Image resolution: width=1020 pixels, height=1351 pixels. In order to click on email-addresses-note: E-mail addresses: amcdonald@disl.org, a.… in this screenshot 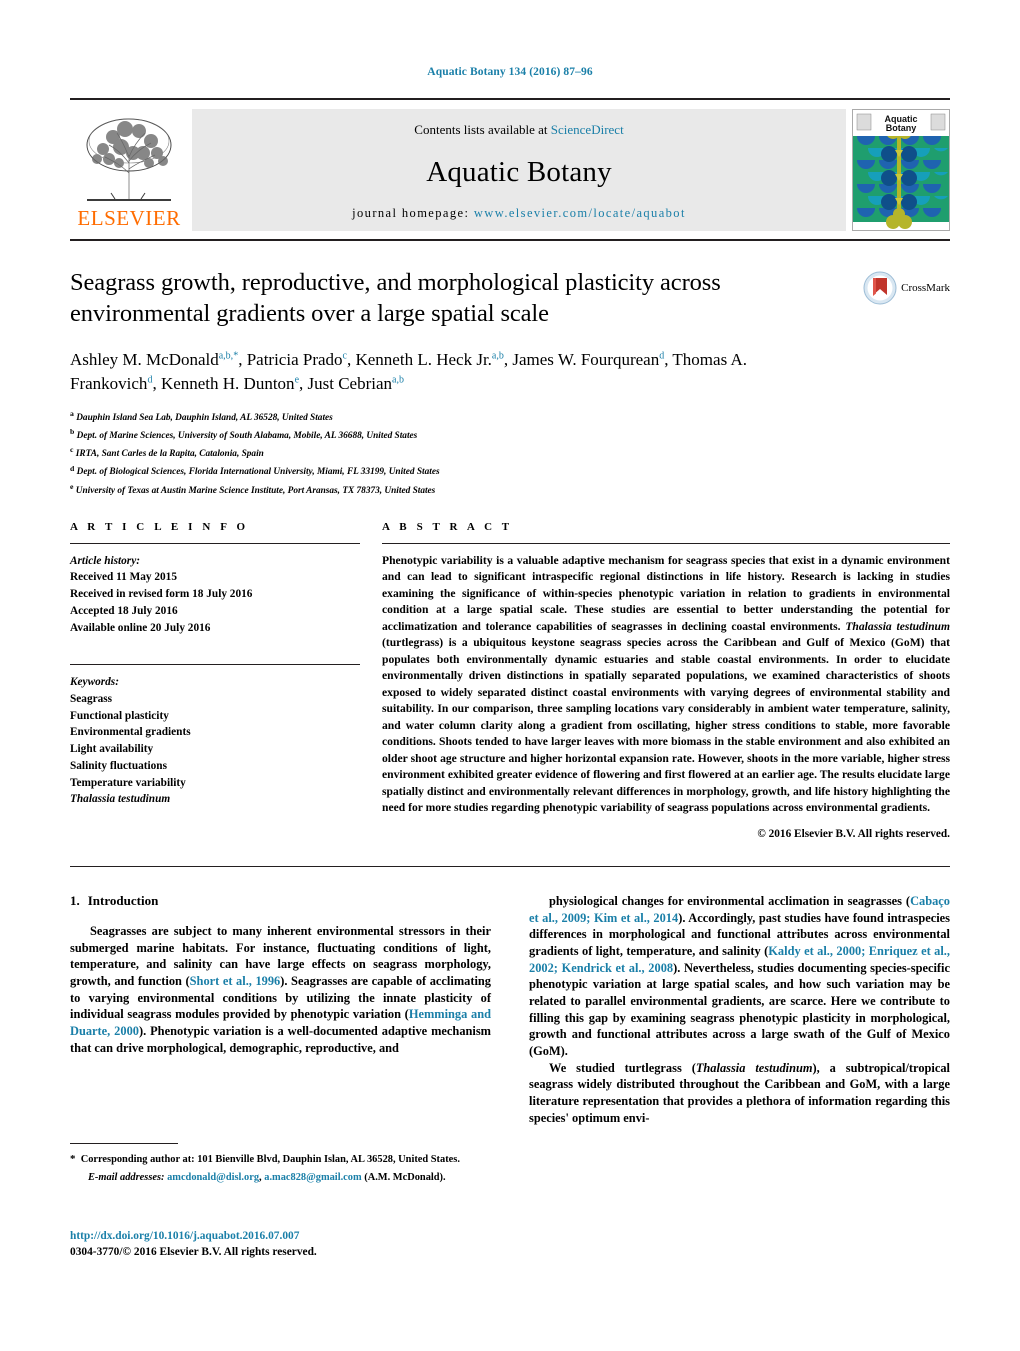, I will do `click(267, 1177)`.